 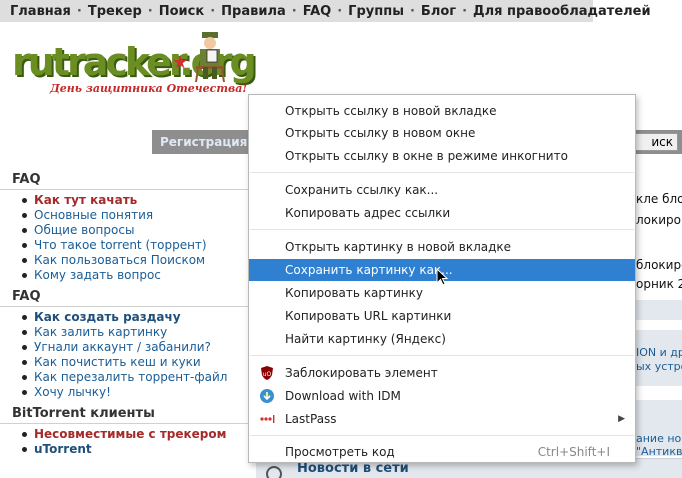 What do you see at coordinates (253, 11) in the screenshot?
I see `nav-rules: Правила` at bounding box center [253, 11].